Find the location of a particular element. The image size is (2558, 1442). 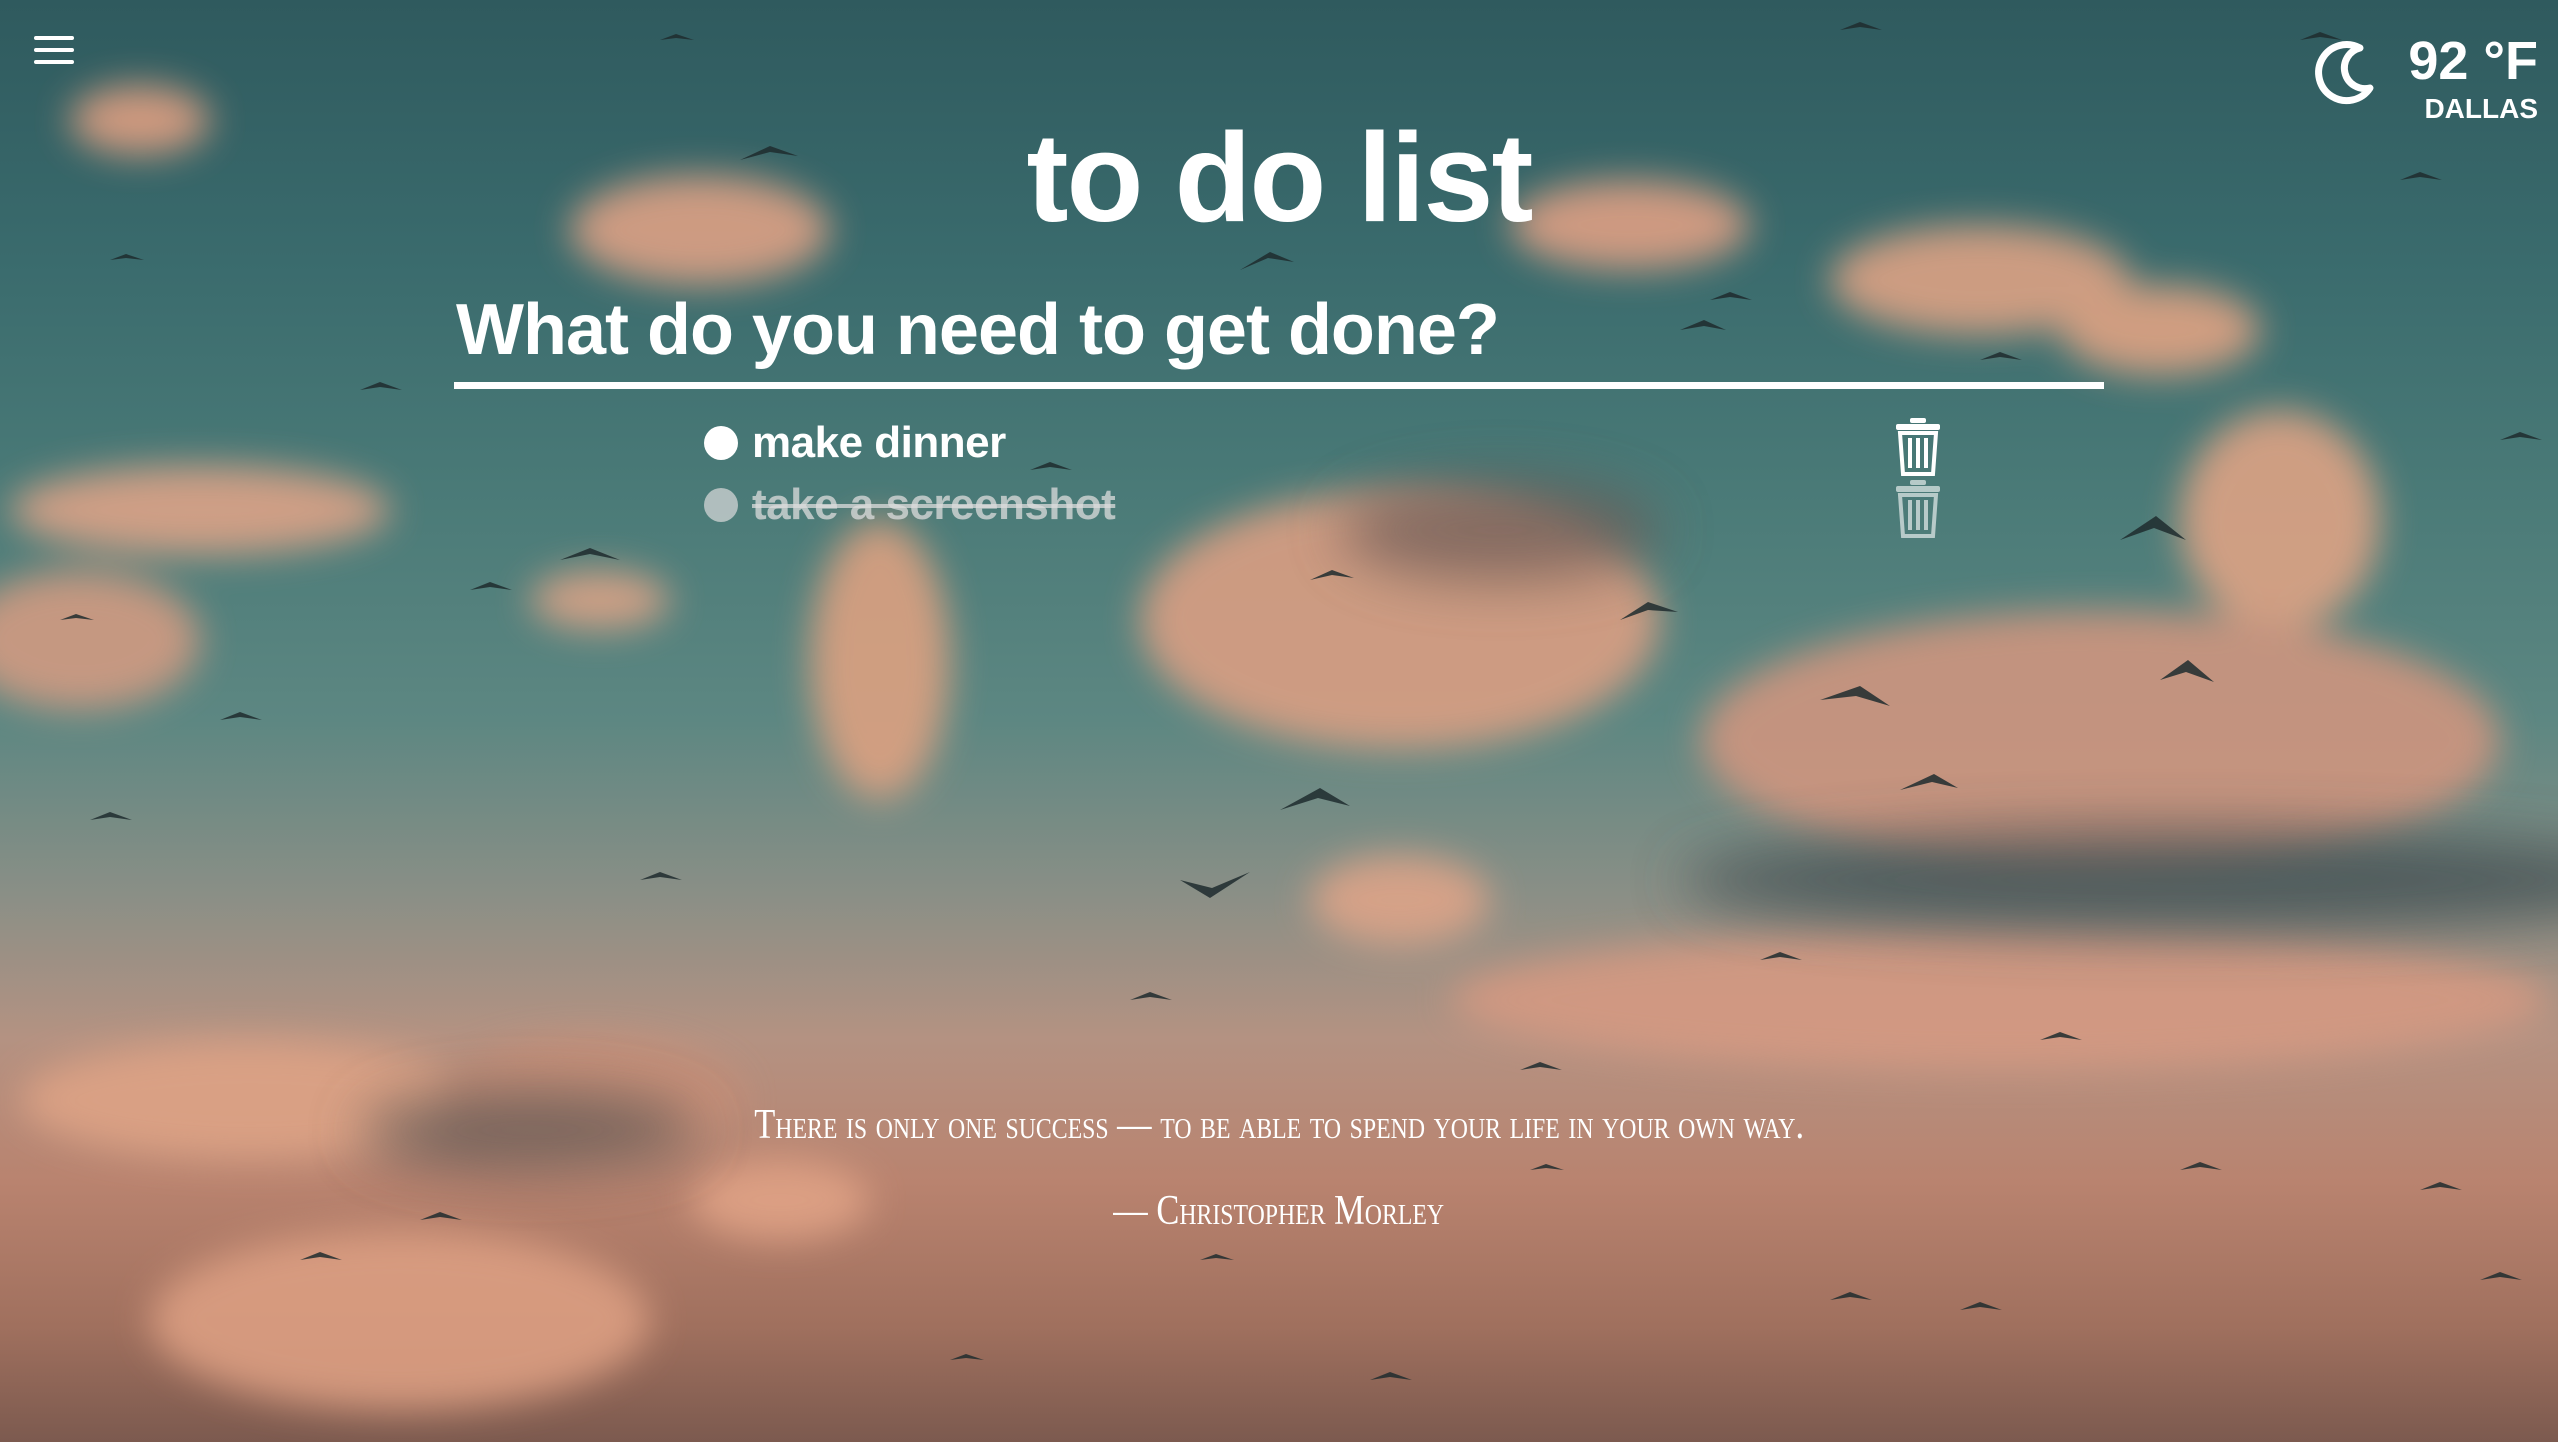

todo-text: make dinner is located at coordinates (879, 443).